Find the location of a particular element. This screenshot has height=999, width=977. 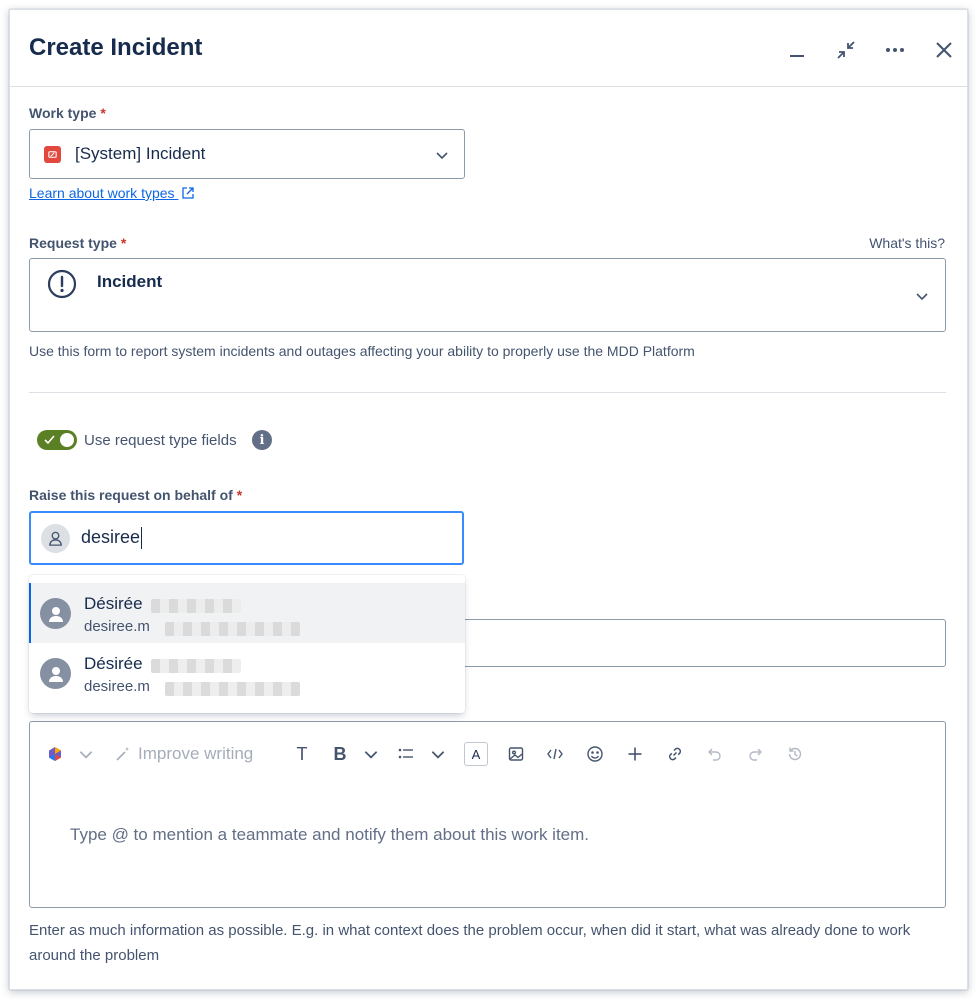

insert-button is located at coordinates (635, 754).